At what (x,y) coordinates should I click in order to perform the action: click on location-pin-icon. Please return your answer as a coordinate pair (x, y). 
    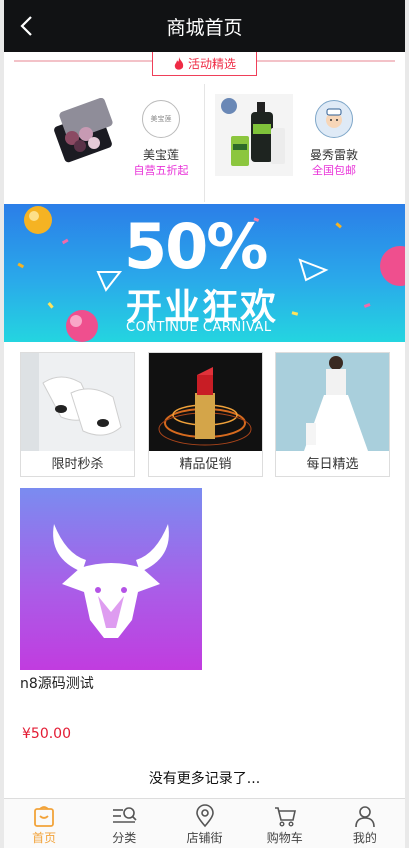
    Looking at the image, I should click on (204, 816).